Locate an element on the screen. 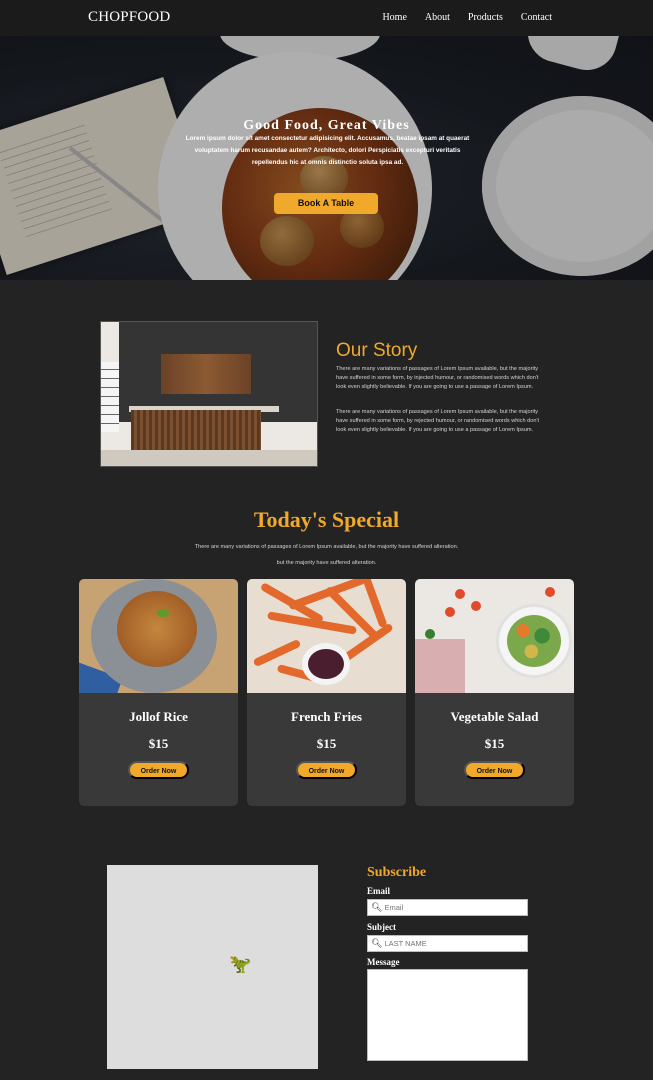 The width and height of the screenshot is (653, 1080). special-title: Today's Special is located at coordinates (326, 519).